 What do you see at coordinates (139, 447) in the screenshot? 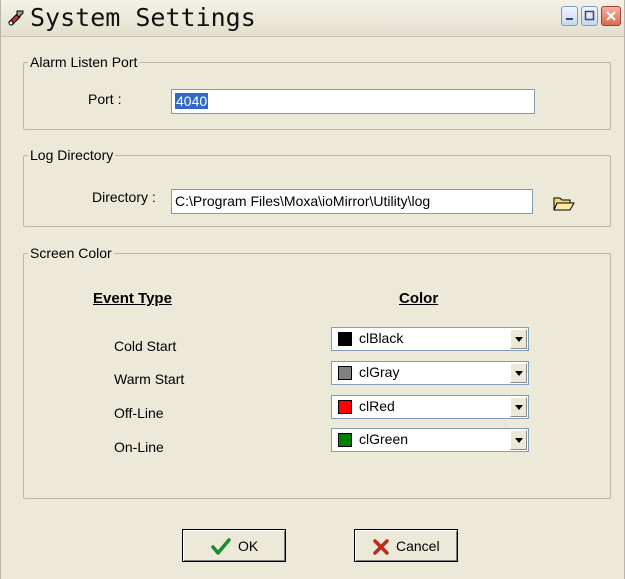
I see `event-label-on-line: On-Line` at bounding box center [139, 447].